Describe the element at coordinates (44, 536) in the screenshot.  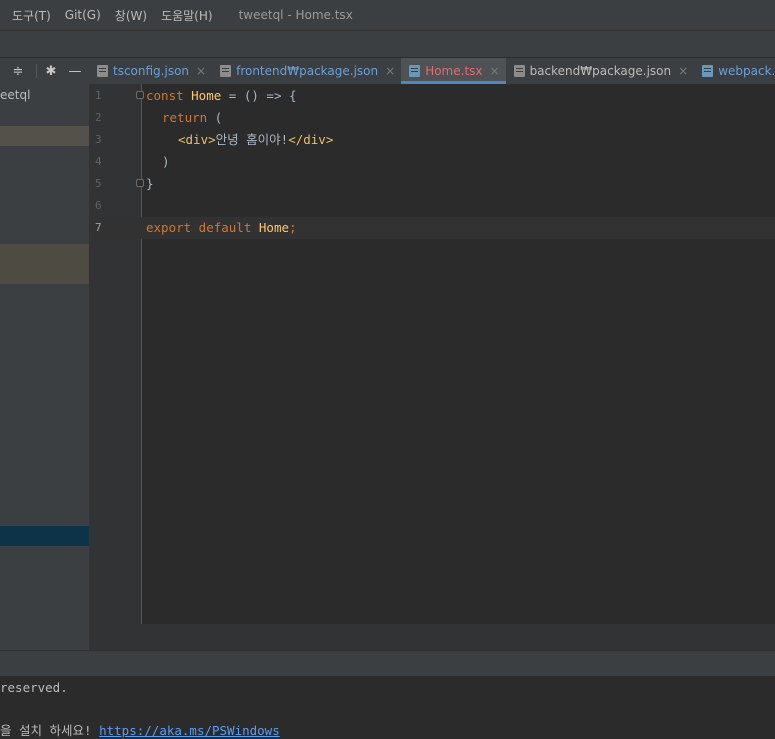
I see `tree-row-selected` at that location.